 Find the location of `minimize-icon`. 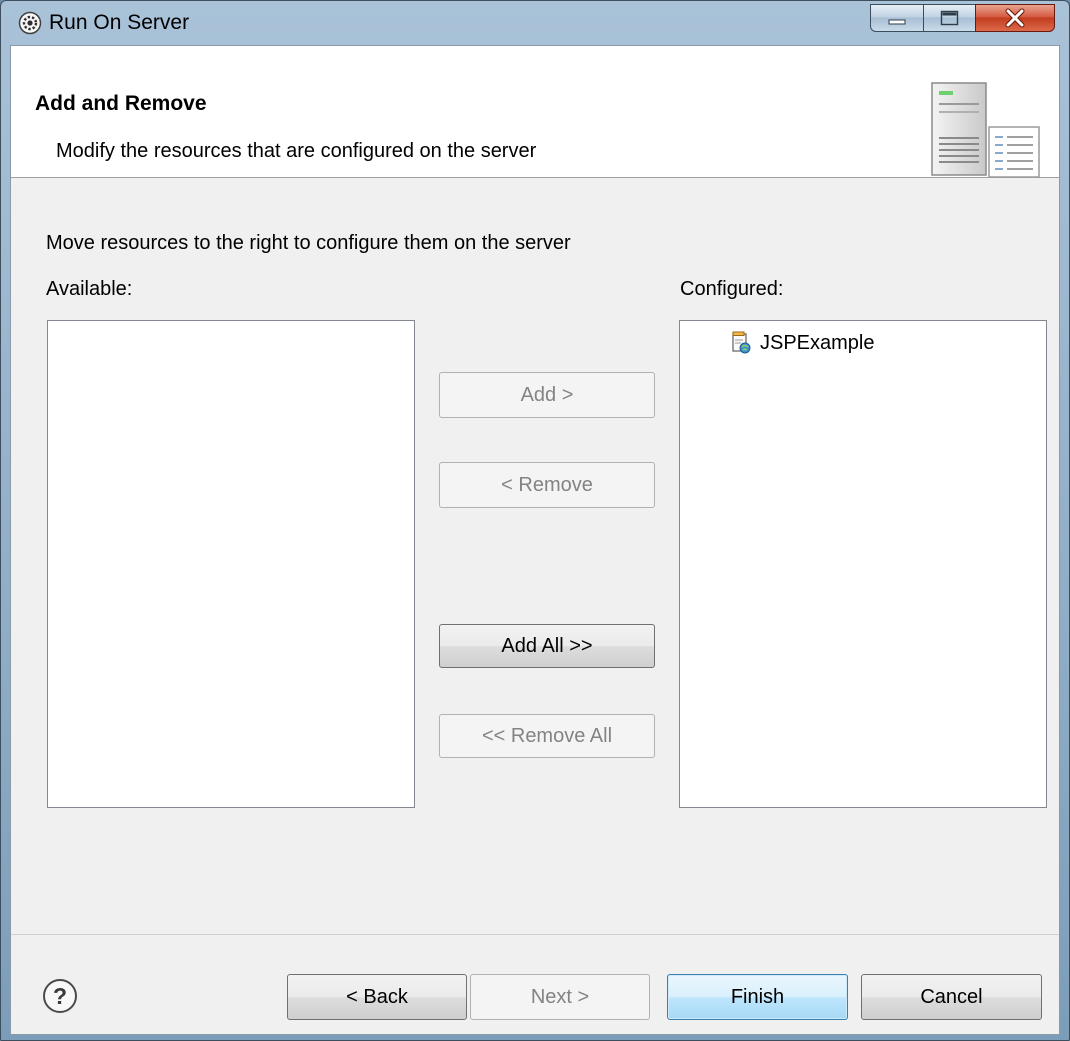

minimize-icon is located at coordinates (897, 22).